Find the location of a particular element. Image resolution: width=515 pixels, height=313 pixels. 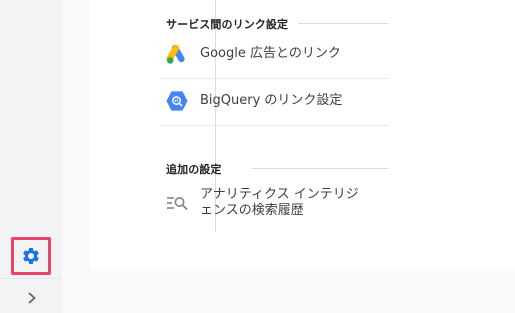

search-history-icon is located at coordinates (177, 203).